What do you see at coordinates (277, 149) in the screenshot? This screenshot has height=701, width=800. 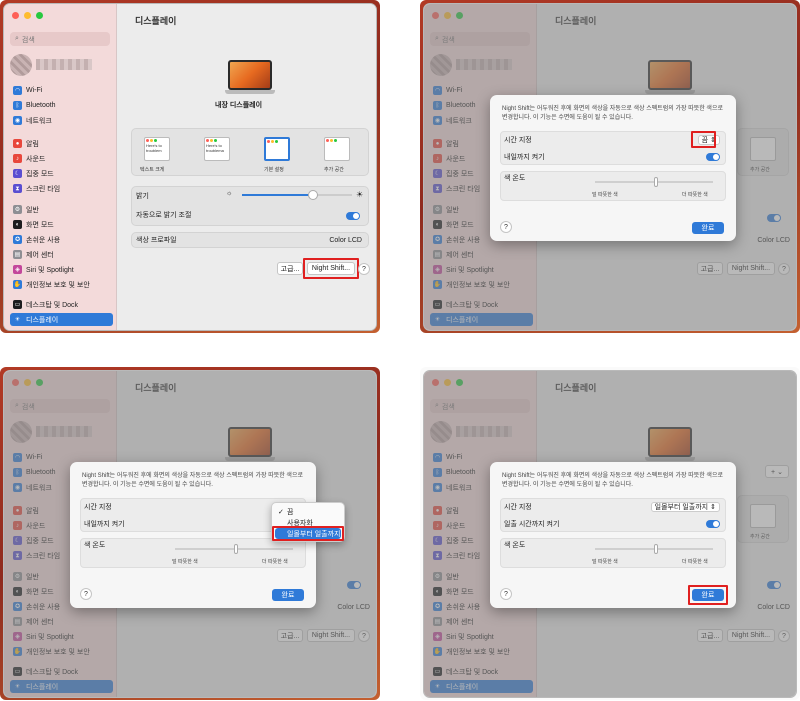 I see `thumb-default` at bounding box center [277, 149].